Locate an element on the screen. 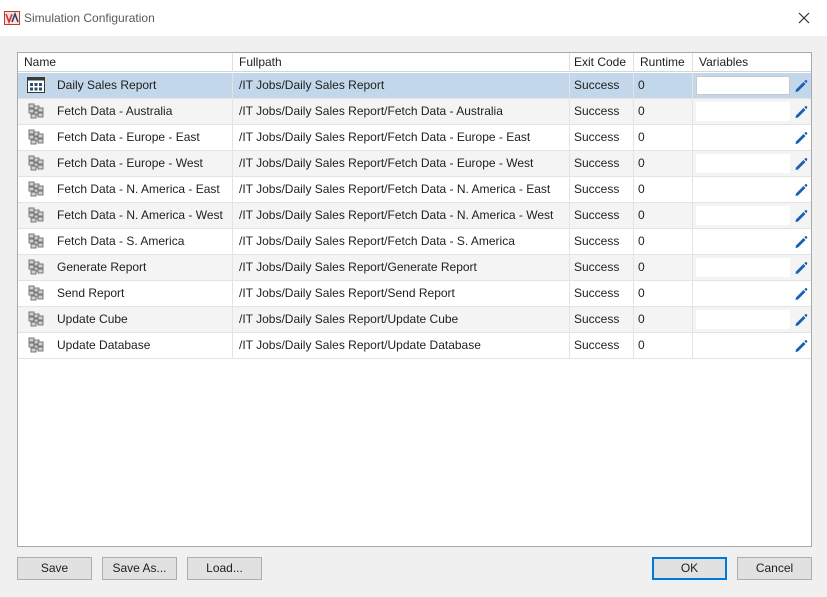  app-logo-icon is located at coordinates (12, 18).